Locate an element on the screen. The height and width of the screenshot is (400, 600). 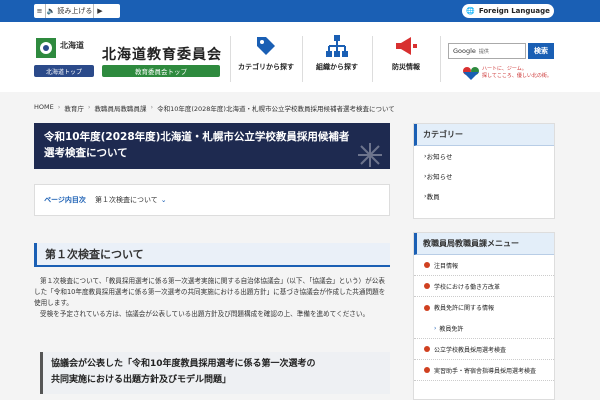
breadcrumb-home: HOME is located at coordinates (44, 108).